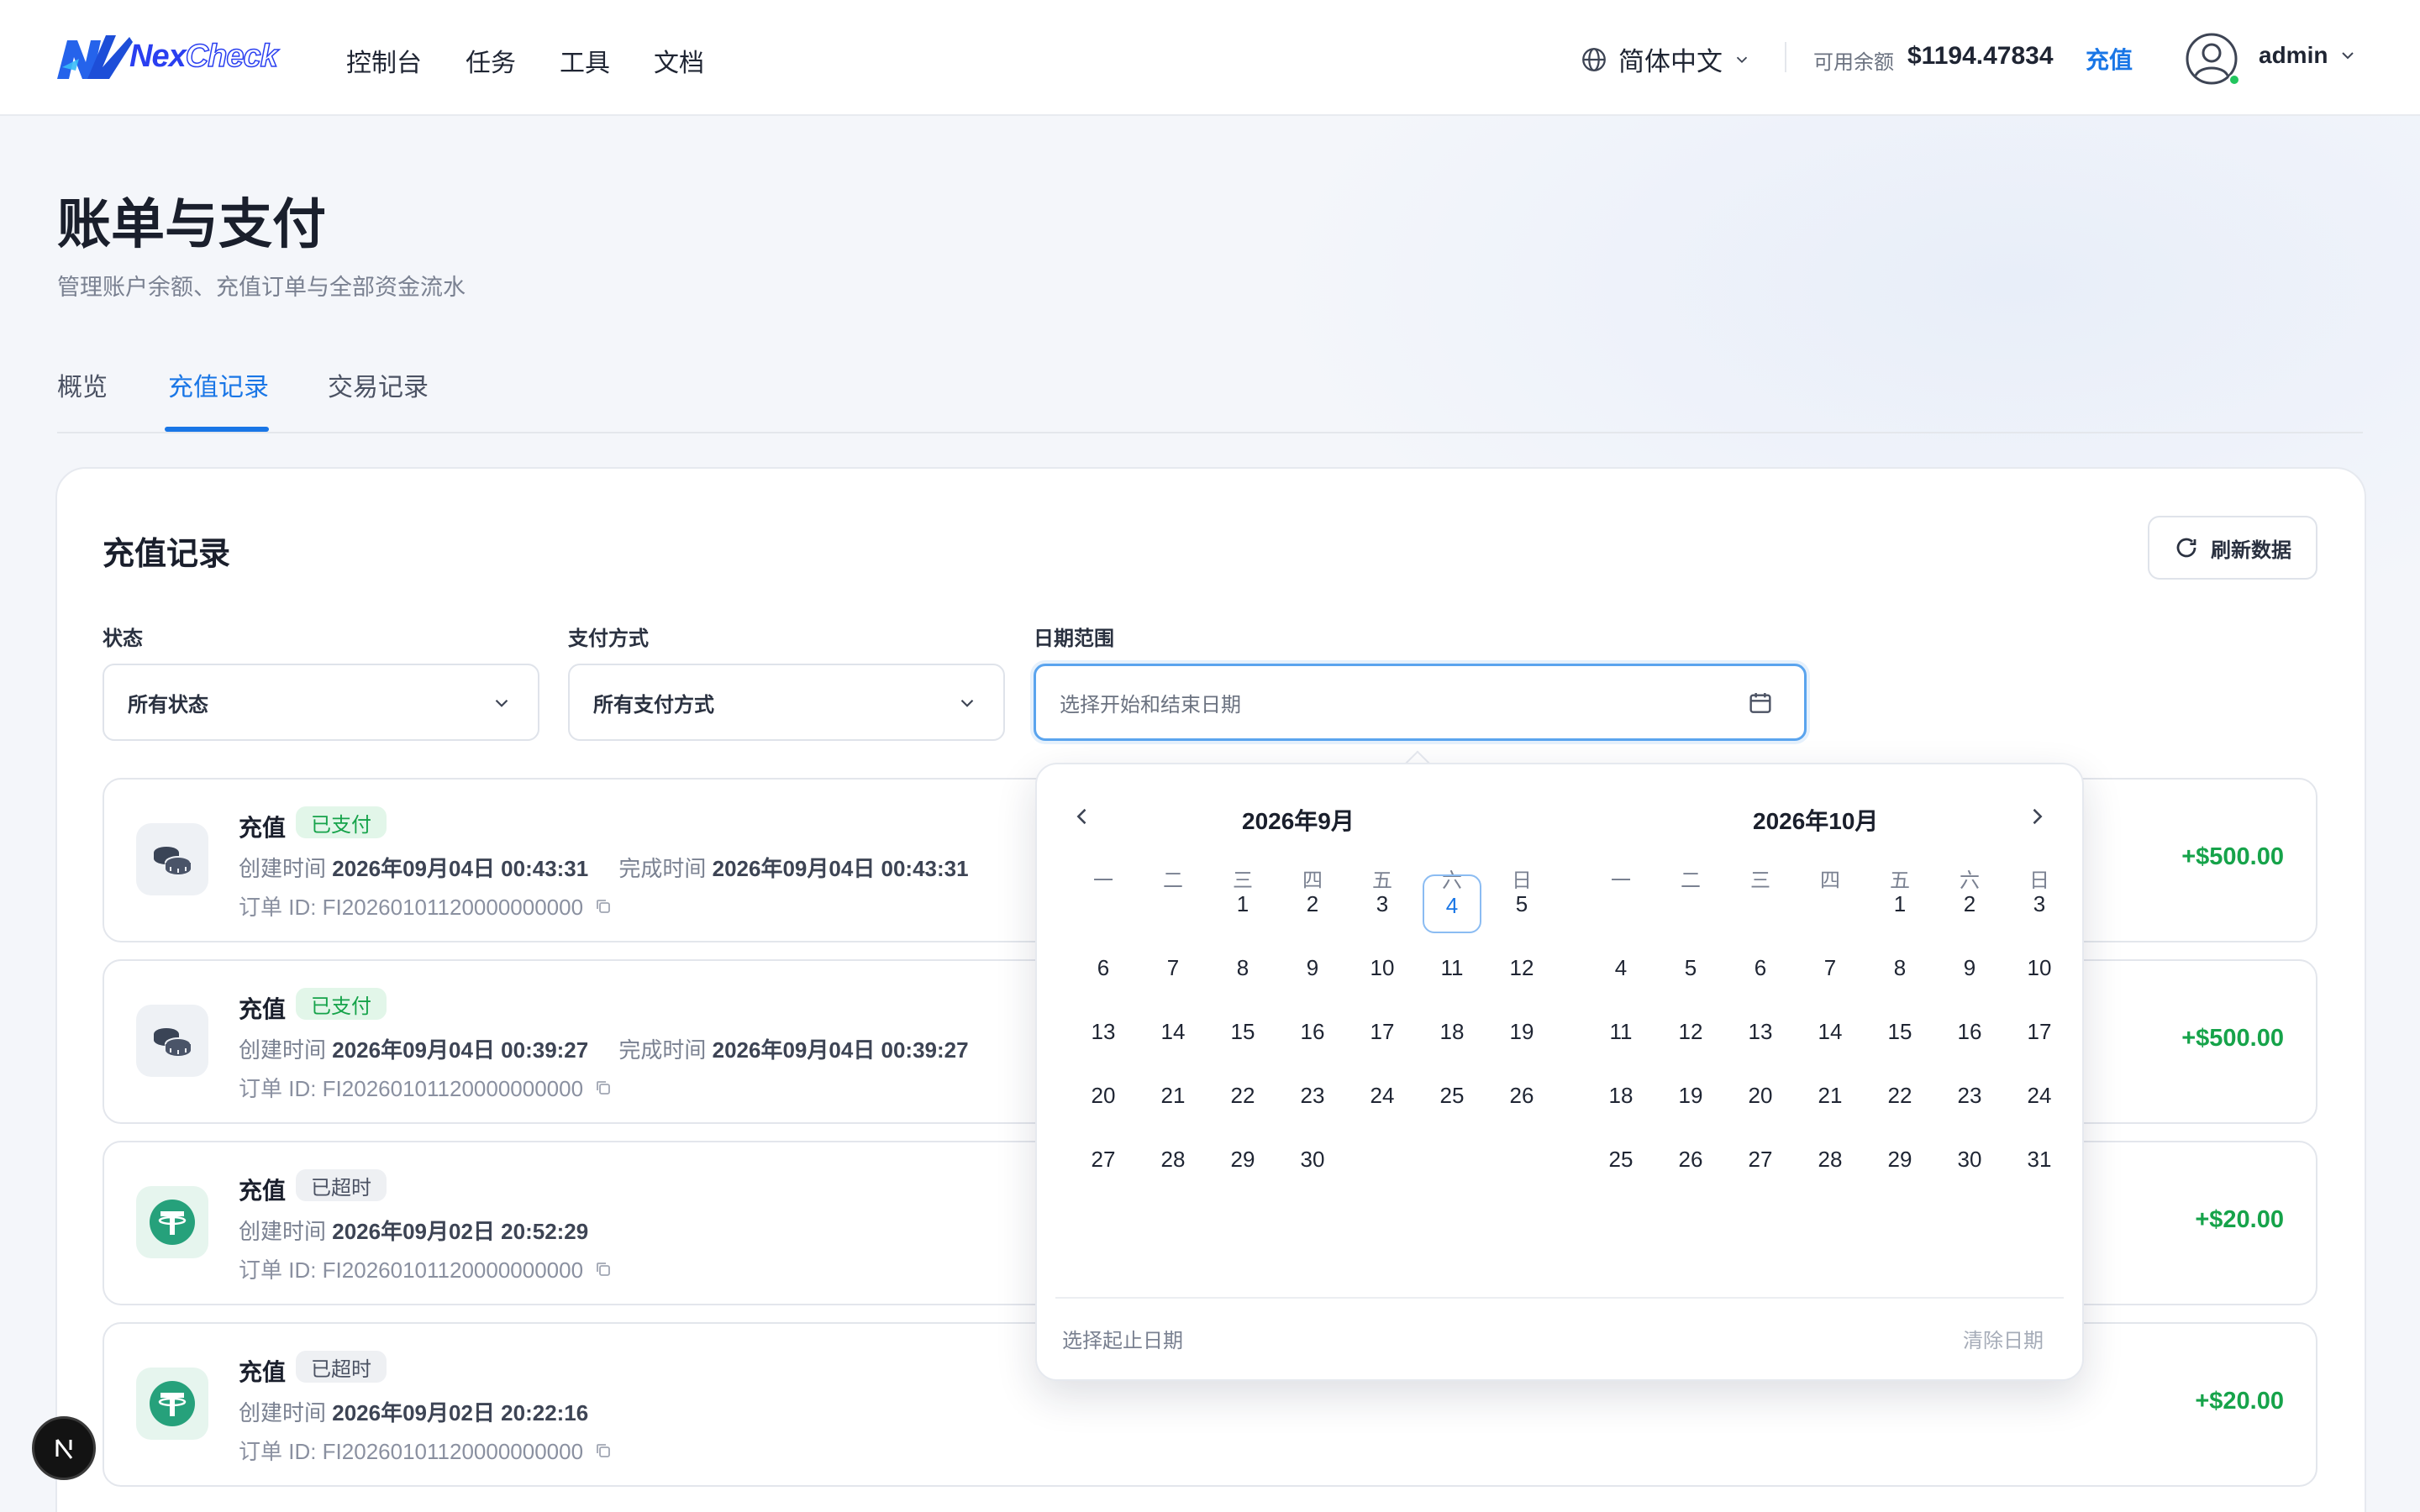 The width and height of the screenshot is (2420, 1512). Describe the element at coordinates (2348, 55) in the screenshot. I see `chevron-down-icon` at that location.